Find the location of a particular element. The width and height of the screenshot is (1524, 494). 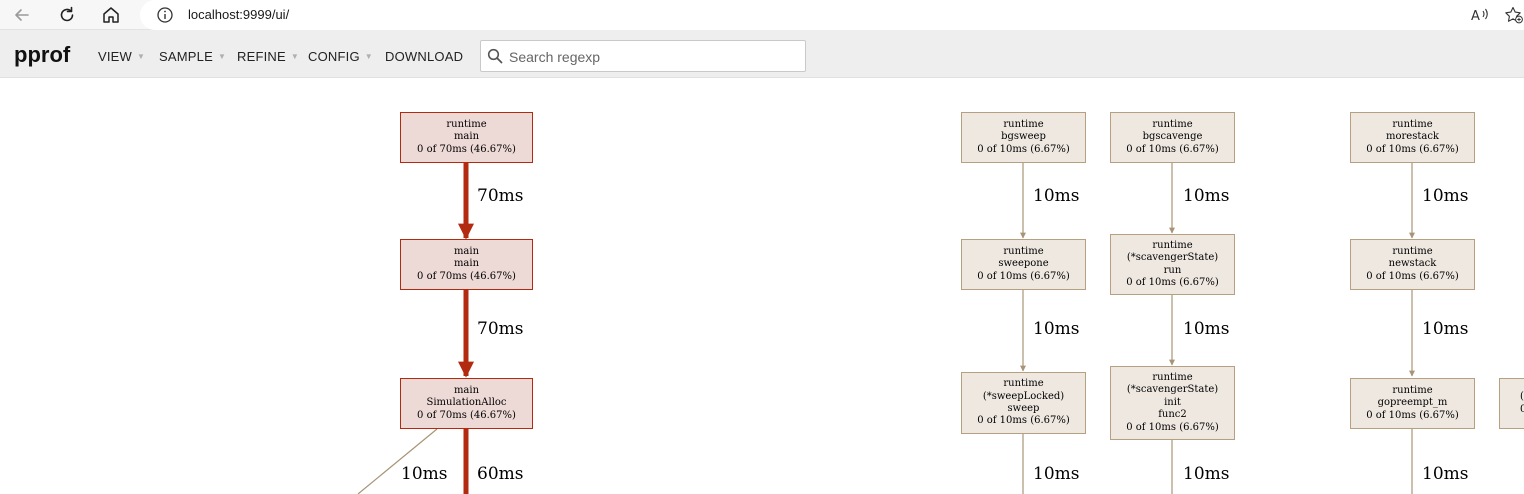

node-runtime-main: runtime main 0 of 70ms (46.67%) is located at coordinates (466, 137).